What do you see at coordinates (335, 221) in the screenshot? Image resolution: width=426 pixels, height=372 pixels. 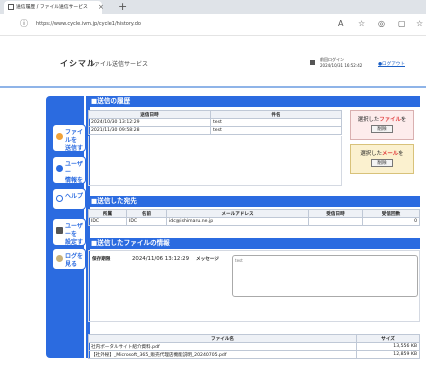 I see `table-cell` at bounding box center [335, 221].